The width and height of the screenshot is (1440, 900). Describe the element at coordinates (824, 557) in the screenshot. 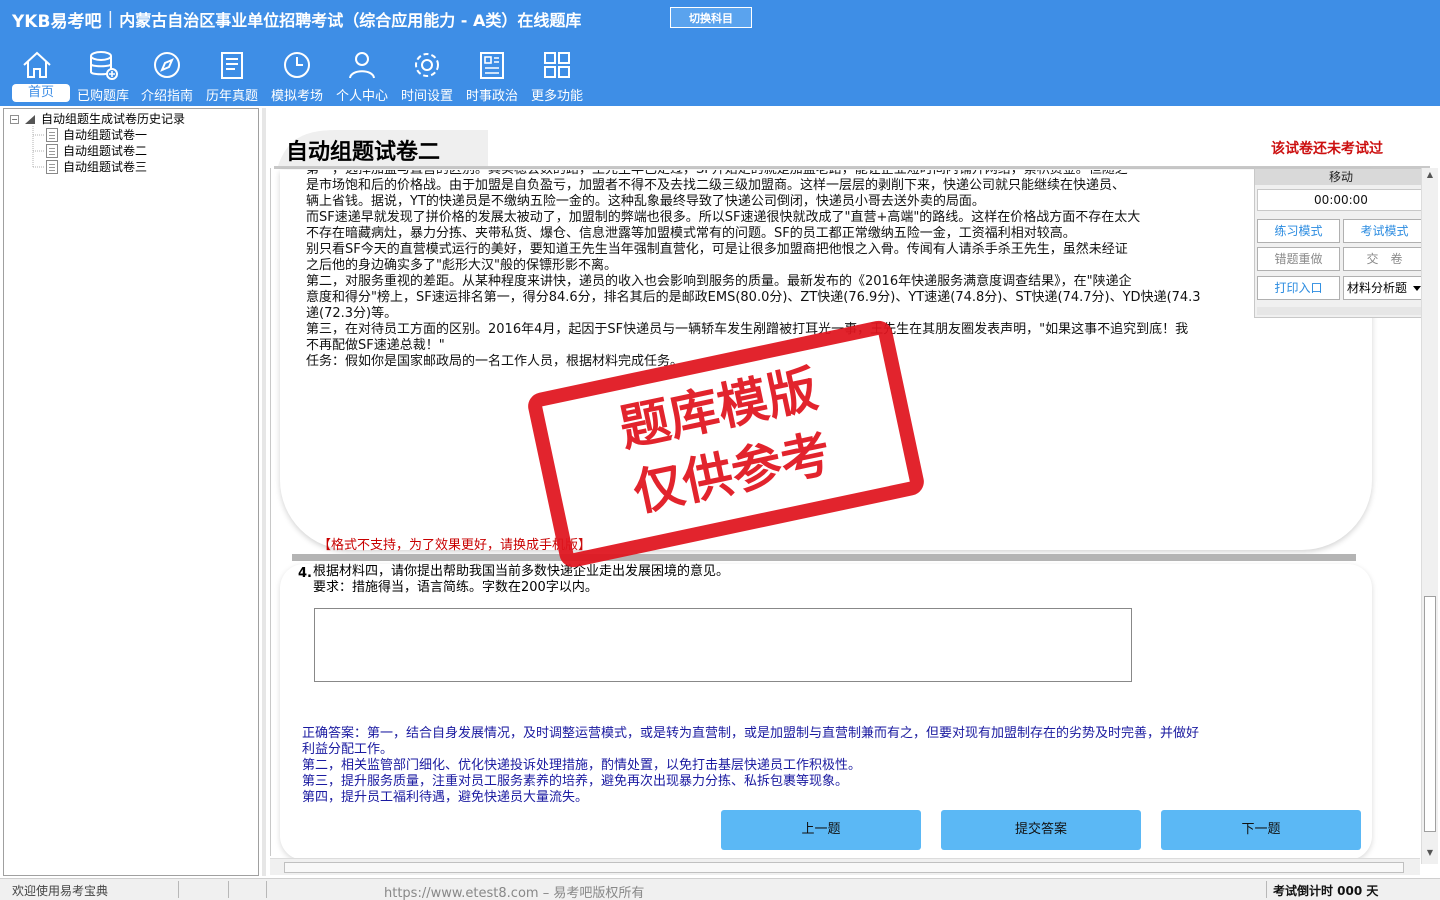

I see `material-question-divider` at that location.